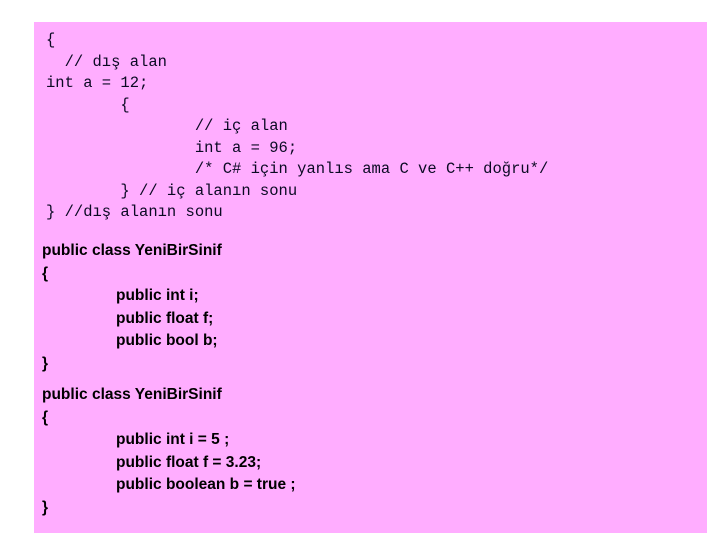  What do you see at coordinates (165, 318) in the screenshot?
I see `class-member: public float f;` at bounding box center [165, 318].